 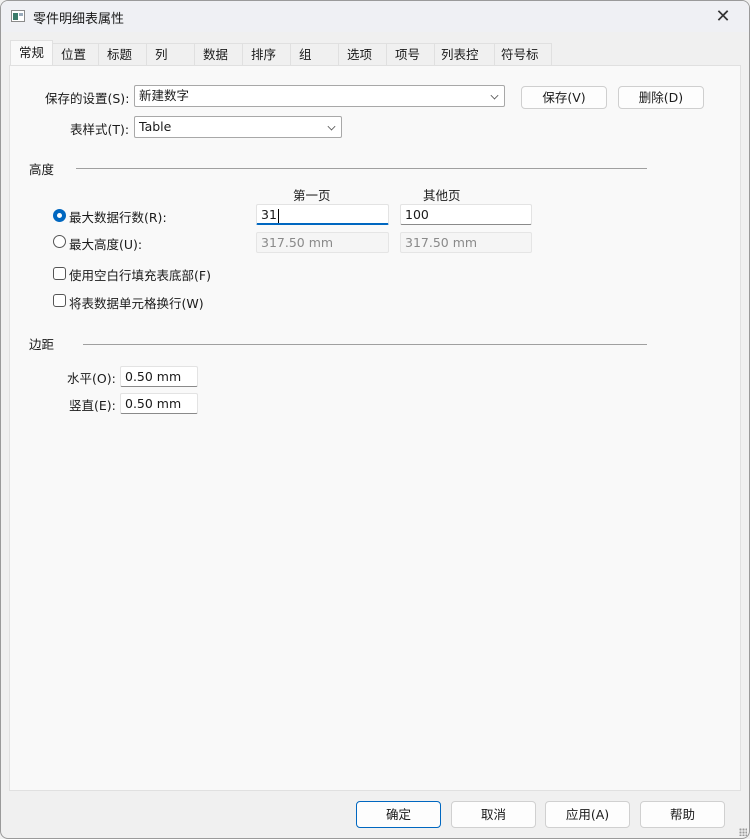 What do you see at coordinates (661, 97) in the screenshot?
I see `delete-settings-button: 删除(D)` at bounding box center [661, 97].